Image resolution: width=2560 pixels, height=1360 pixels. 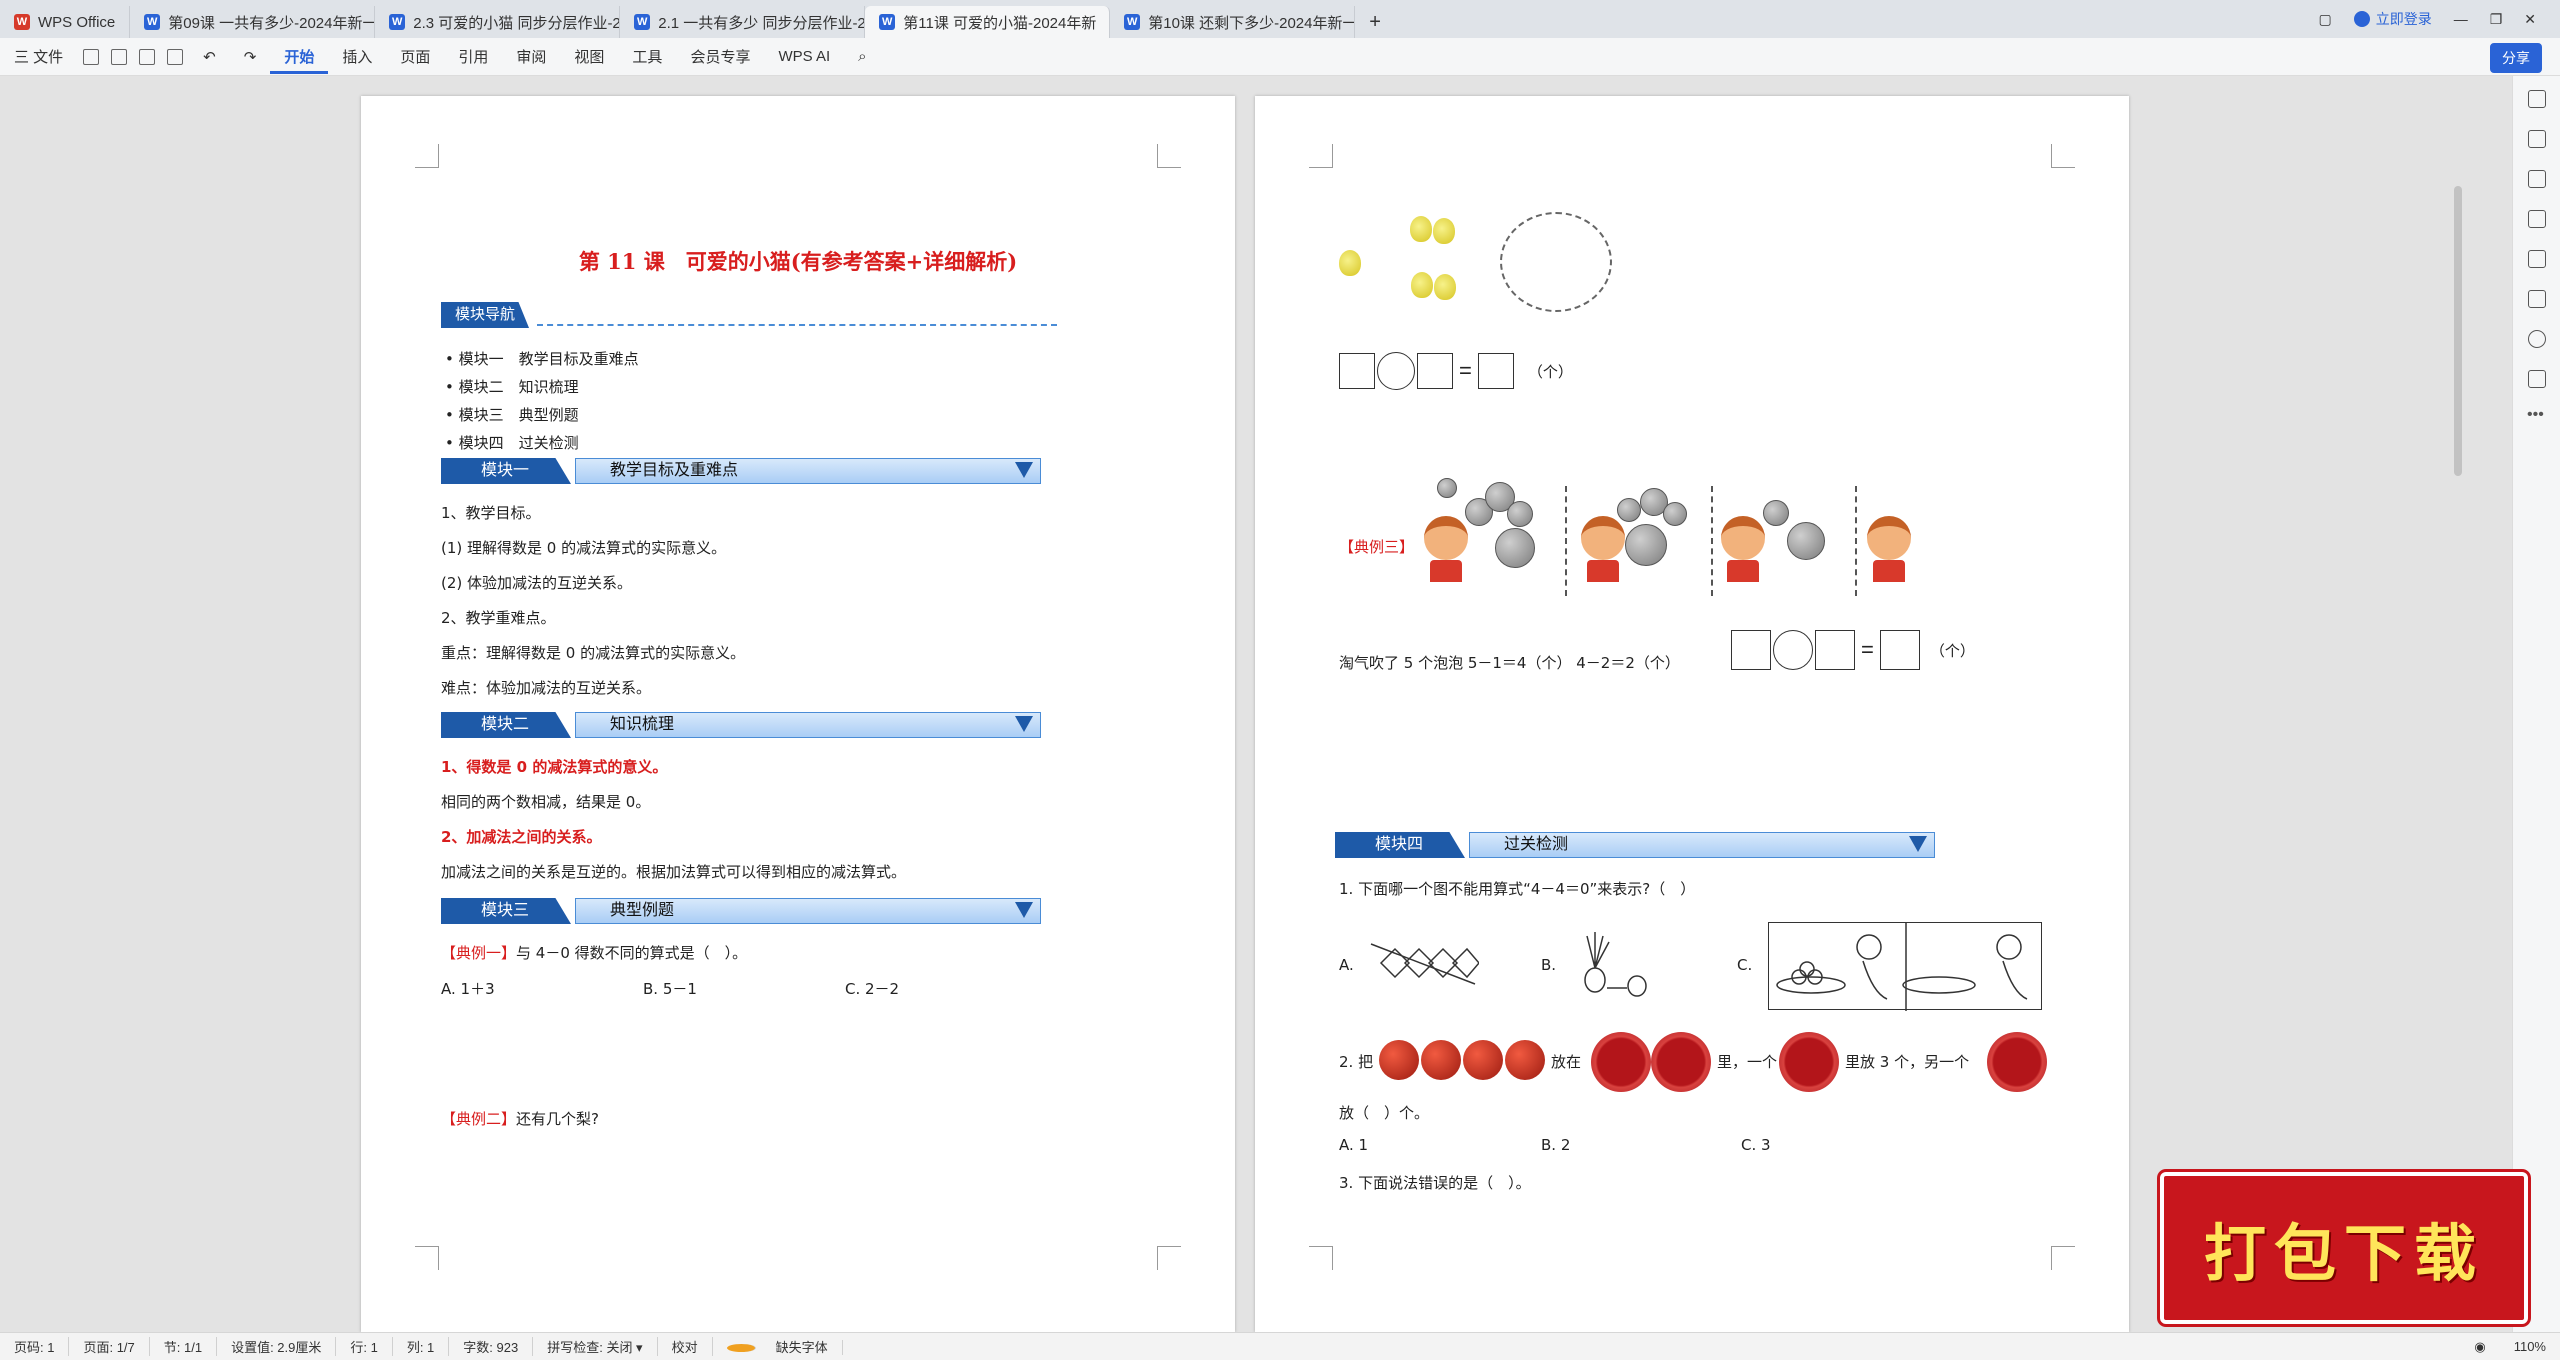 What do you see at coordinates (473, 56) in the screenshot?
I see `tab-reference: 引用` at bounding box center [473, 56].